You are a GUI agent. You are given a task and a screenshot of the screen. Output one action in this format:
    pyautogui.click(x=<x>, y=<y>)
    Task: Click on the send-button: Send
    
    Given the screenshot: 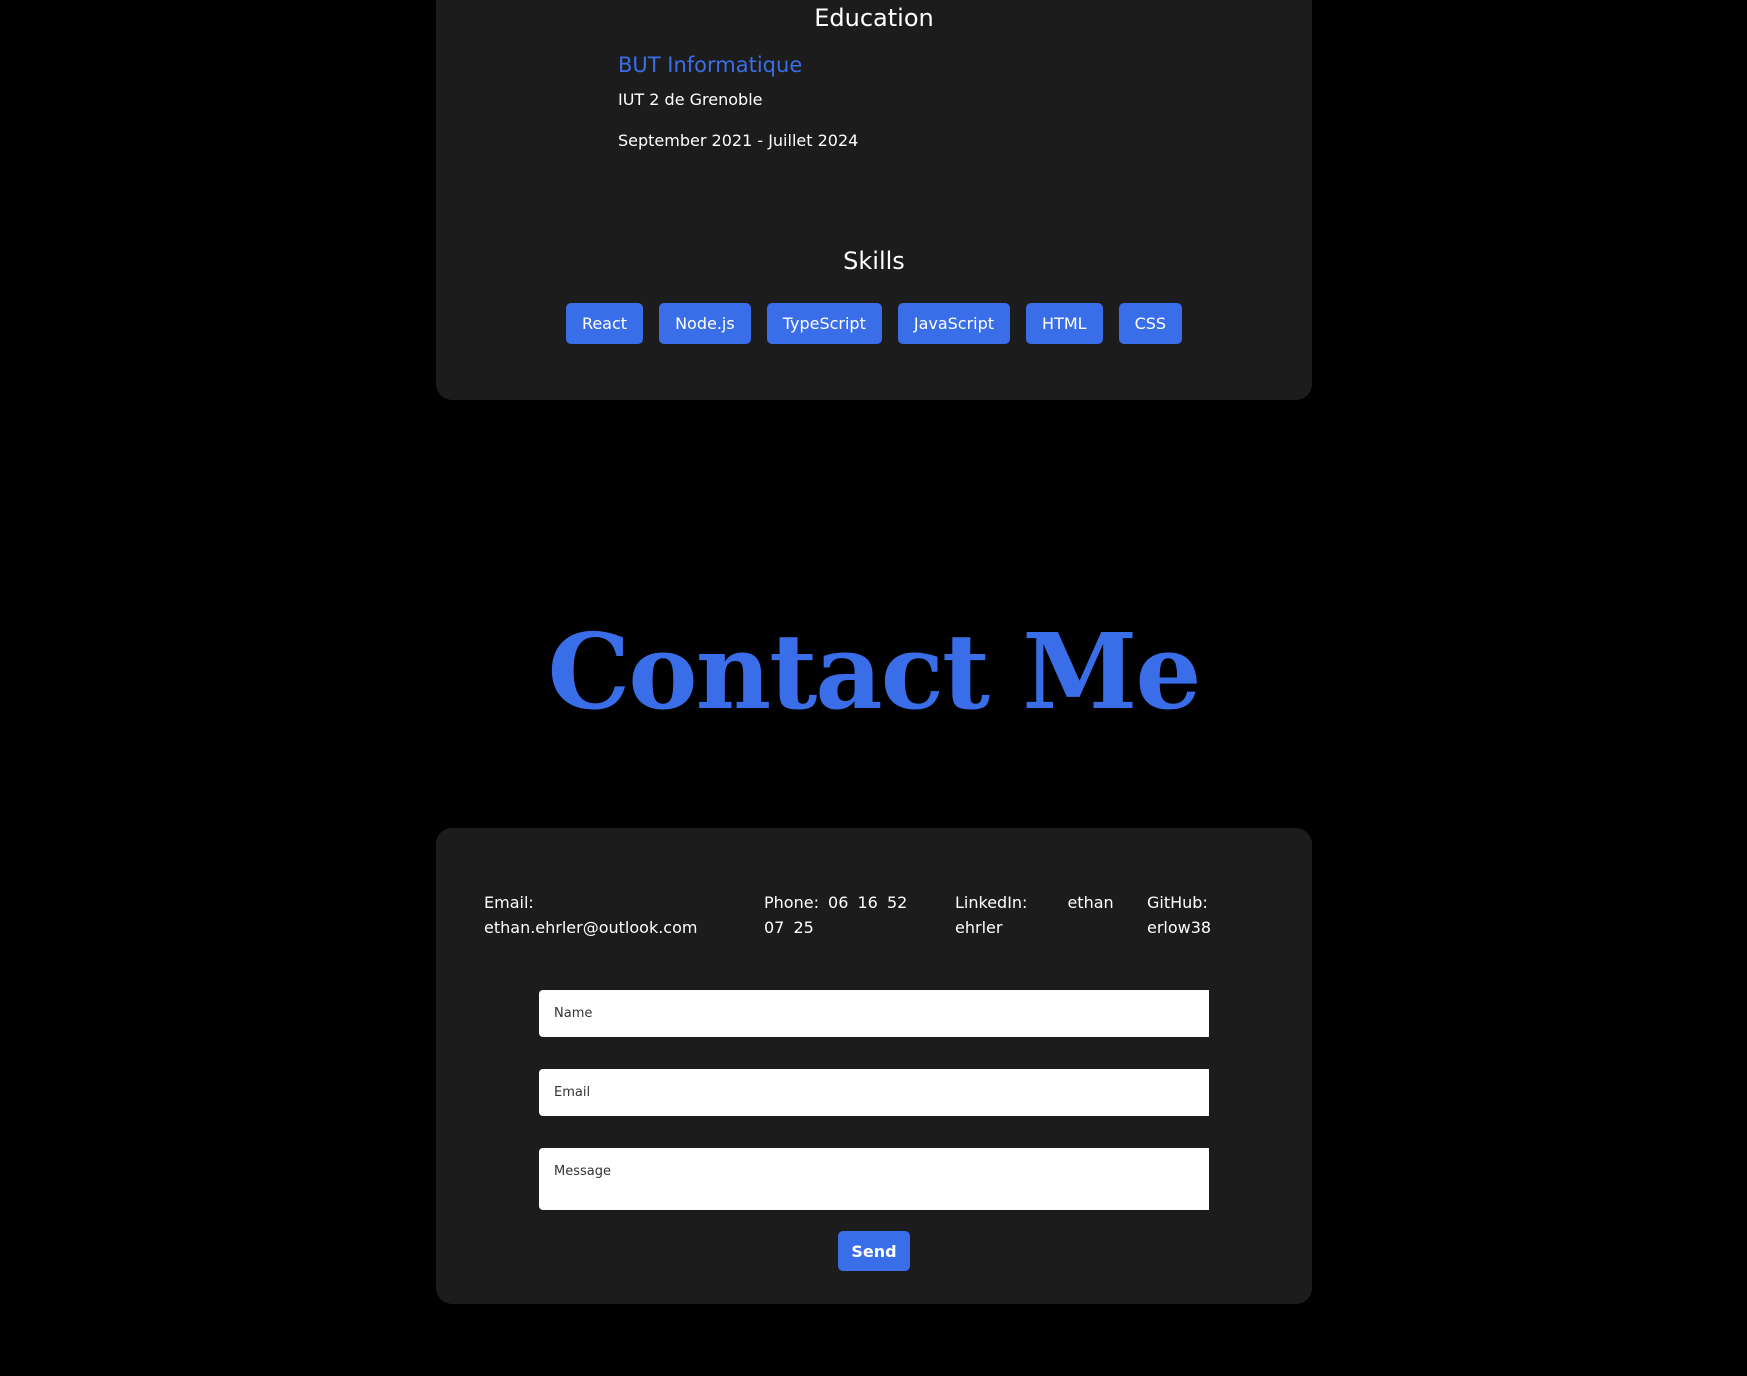 What is the action you would take?
    pyautogui.click(x=874, y=1251)
    